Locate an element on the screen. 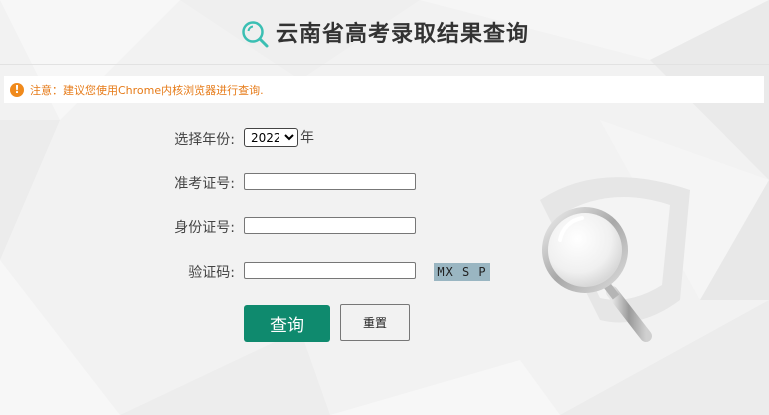  captcha-row: 验证码: is located at coordinates (117, 271).